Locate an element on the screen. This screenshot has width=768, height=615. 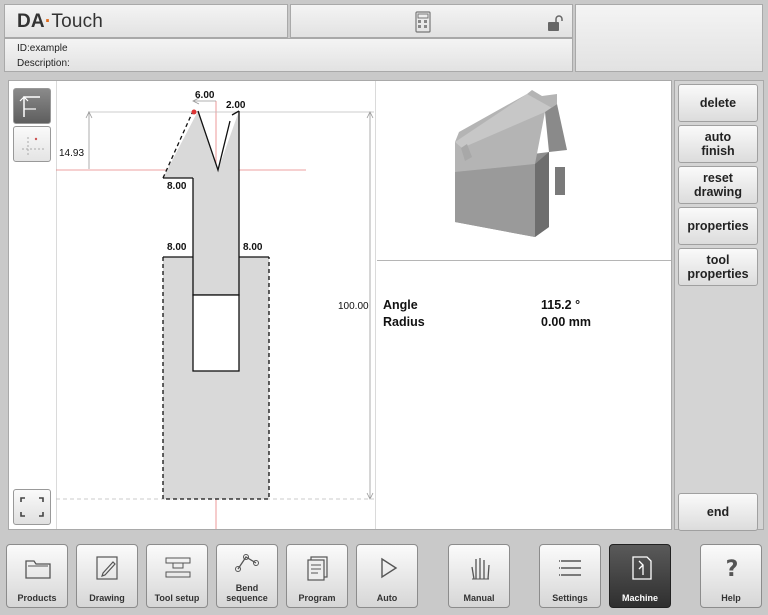
nav-program: Program is located at coordinates (317, 576).